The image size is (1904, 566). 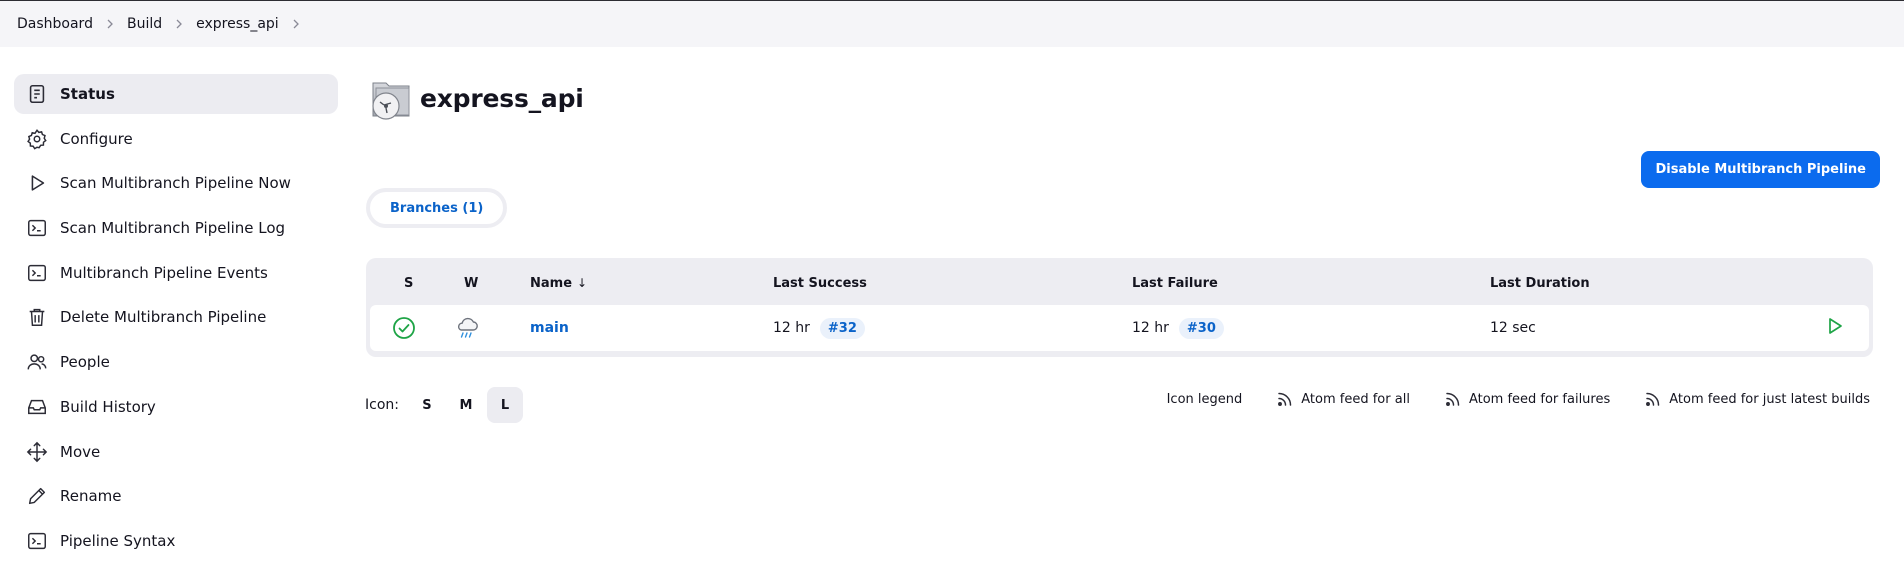 I want to click on table-row: main 12 hr #32 12 hr #30 12 sec, so click(x=1119, y=328).